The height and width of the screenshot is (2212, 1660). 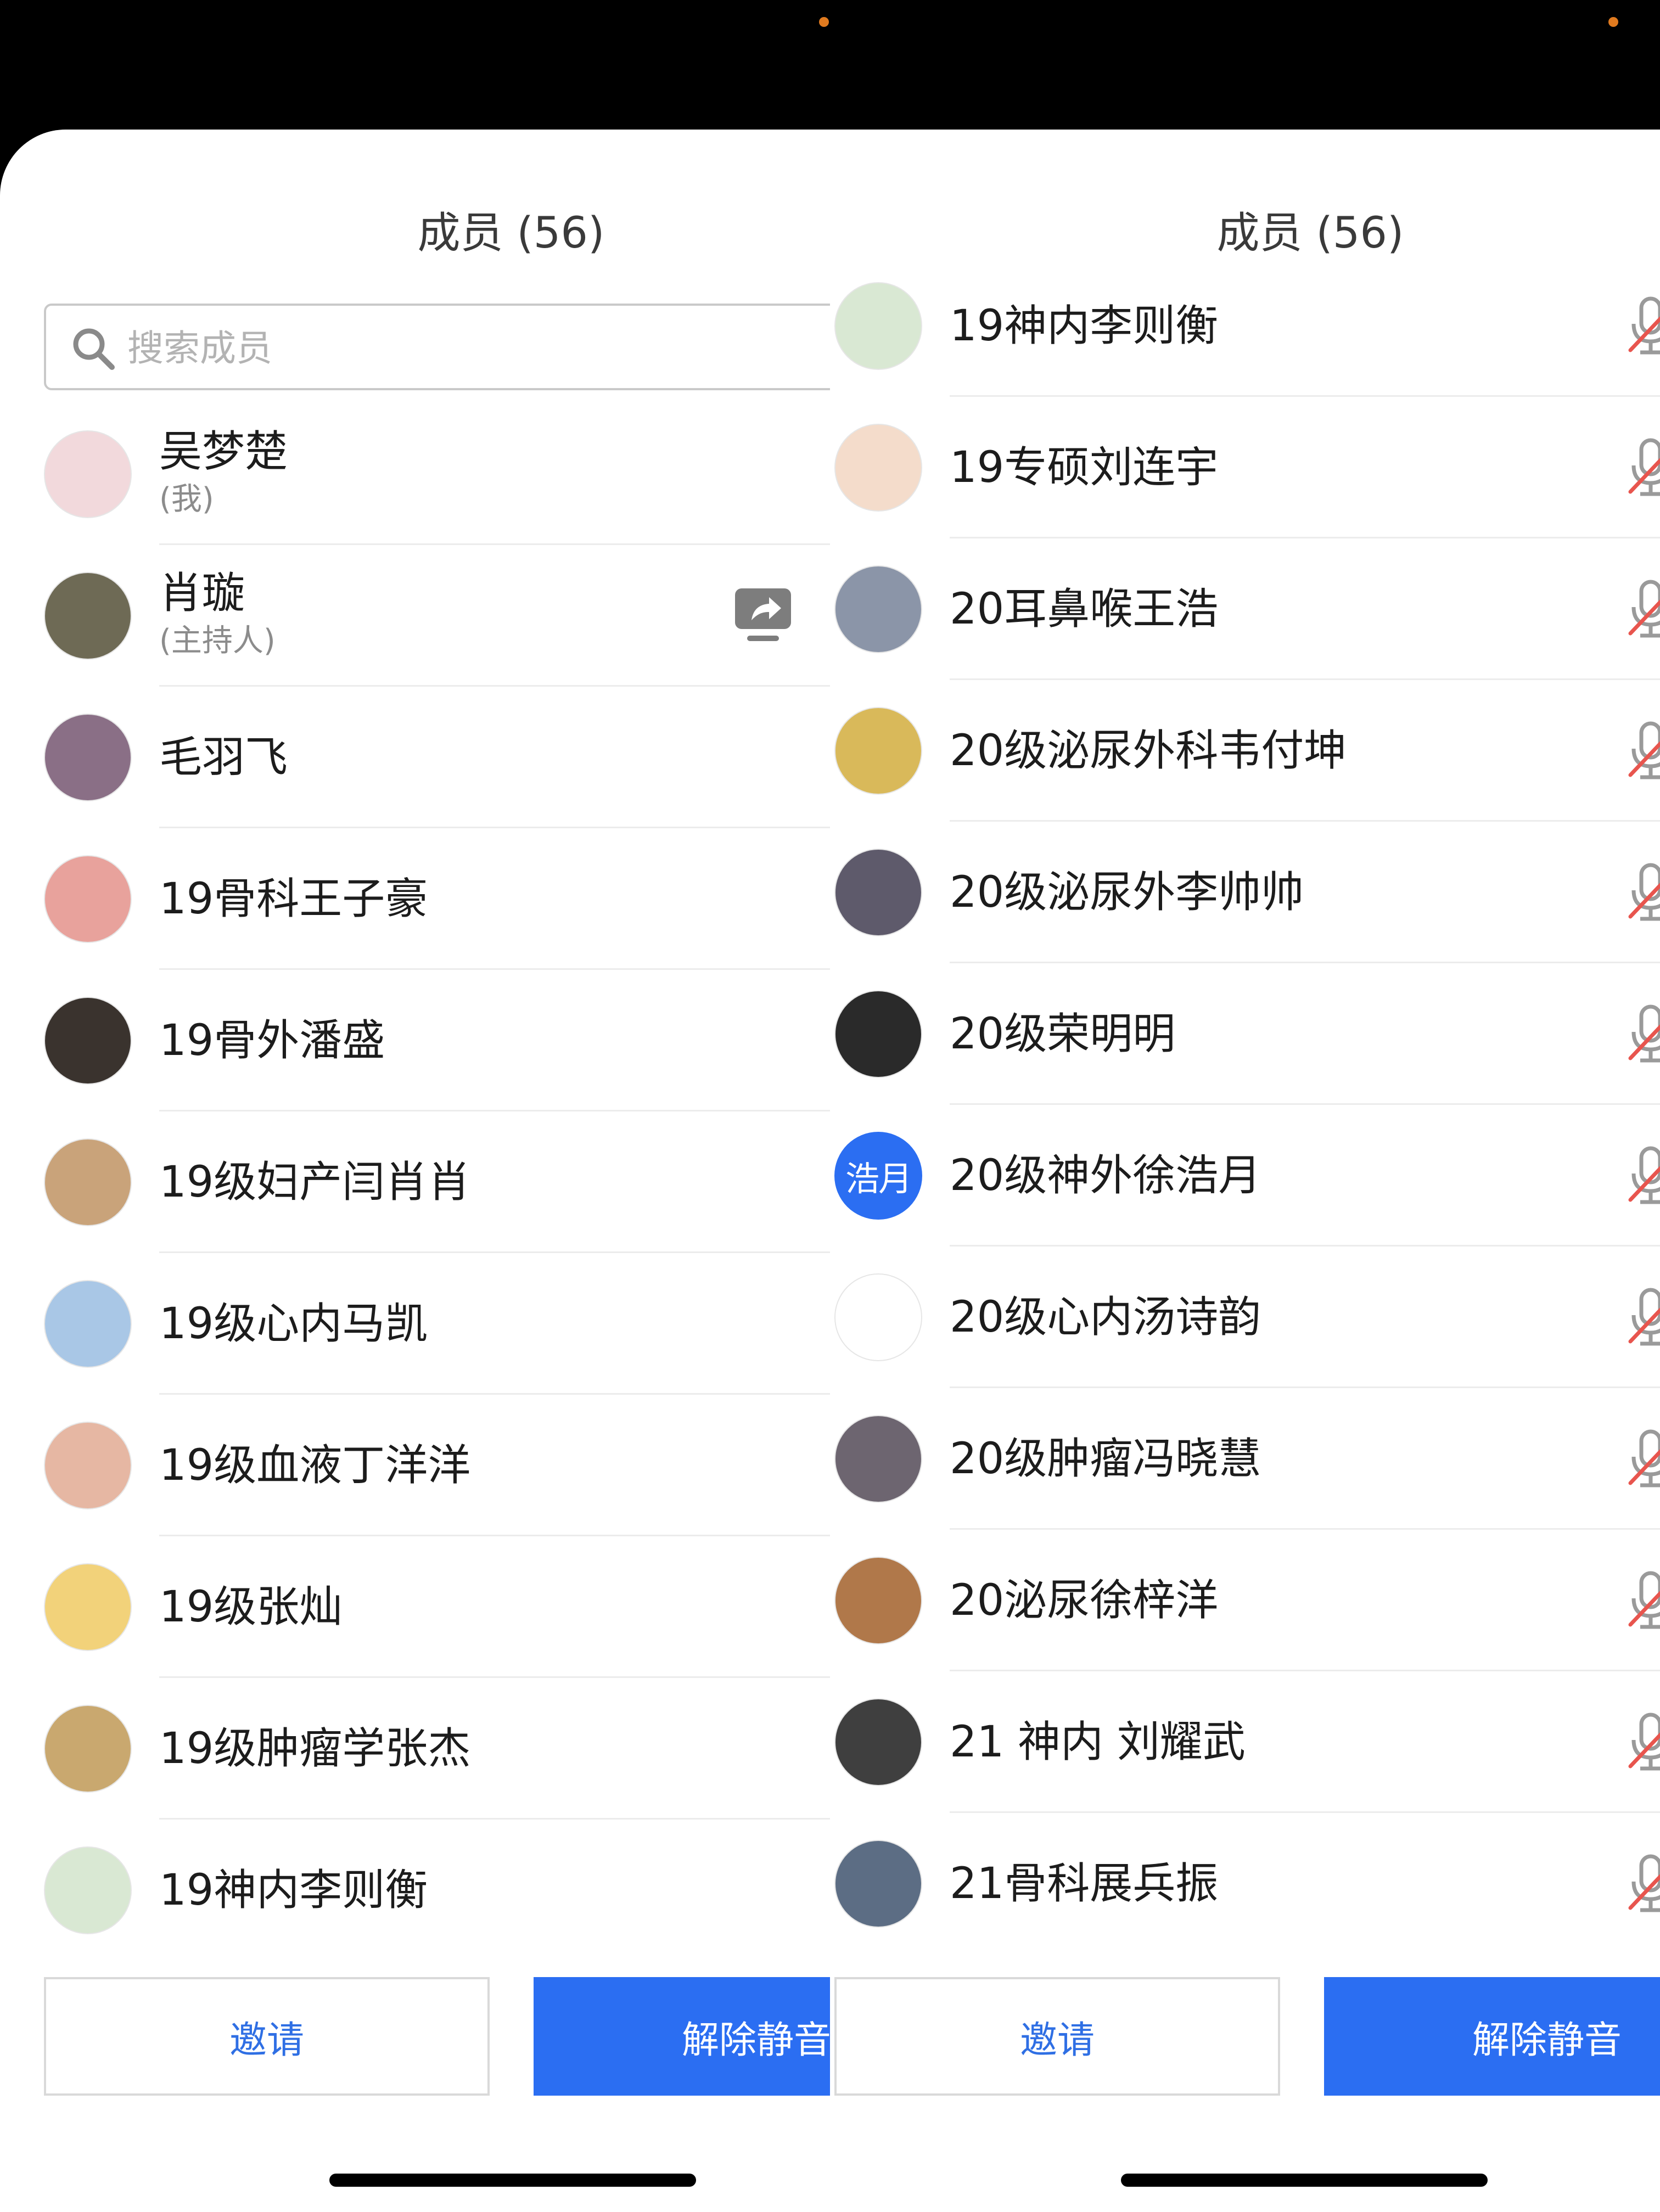 What do you see at coordinates (1245, 1884) in the screenshot?
I see `member-row: 21骨科展兵振` at bounding box center [1245, 1884].